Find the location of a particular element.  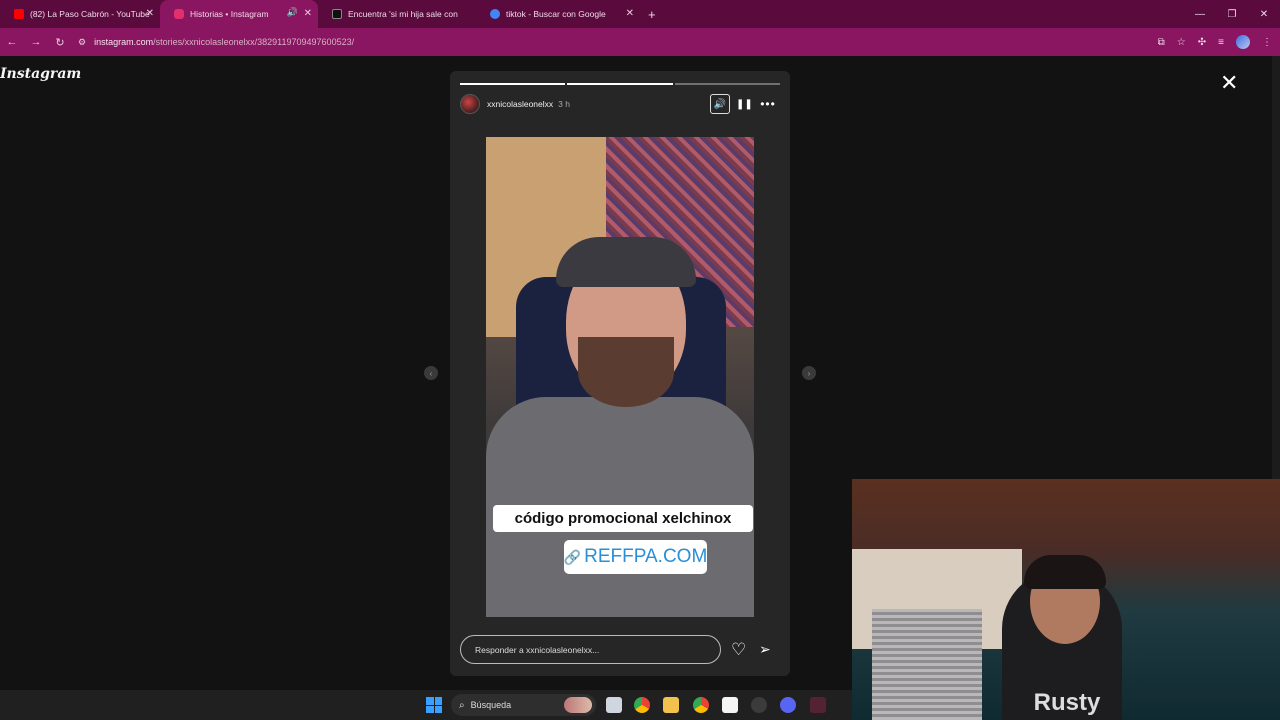

tab-google: tiktok - Buscar con Google ✕ is located at coordinates (558, 14).